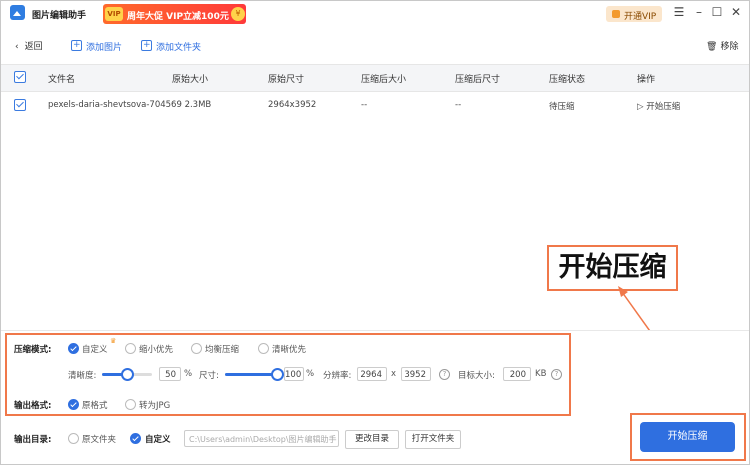  Describe the element at coordinates (416, 374) in the screenshot. I see `res-height-input: 3952` at that location.